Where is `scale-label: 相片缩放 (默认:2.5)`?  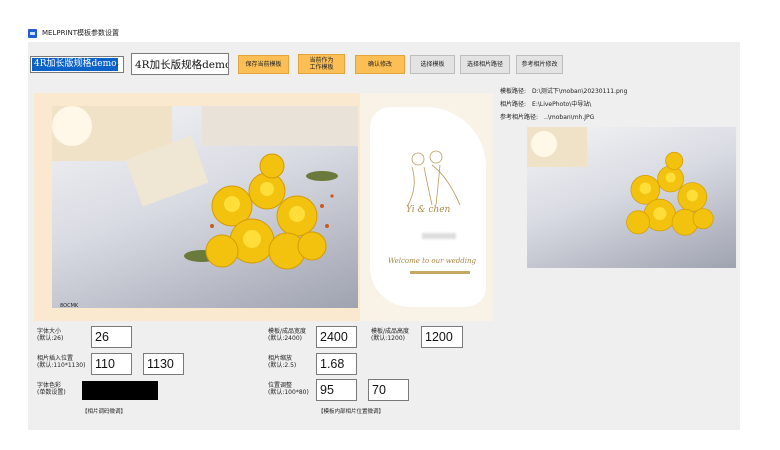
scale-label: 相片缩放 (默认:2.5) is located at coordinates (282, 362).